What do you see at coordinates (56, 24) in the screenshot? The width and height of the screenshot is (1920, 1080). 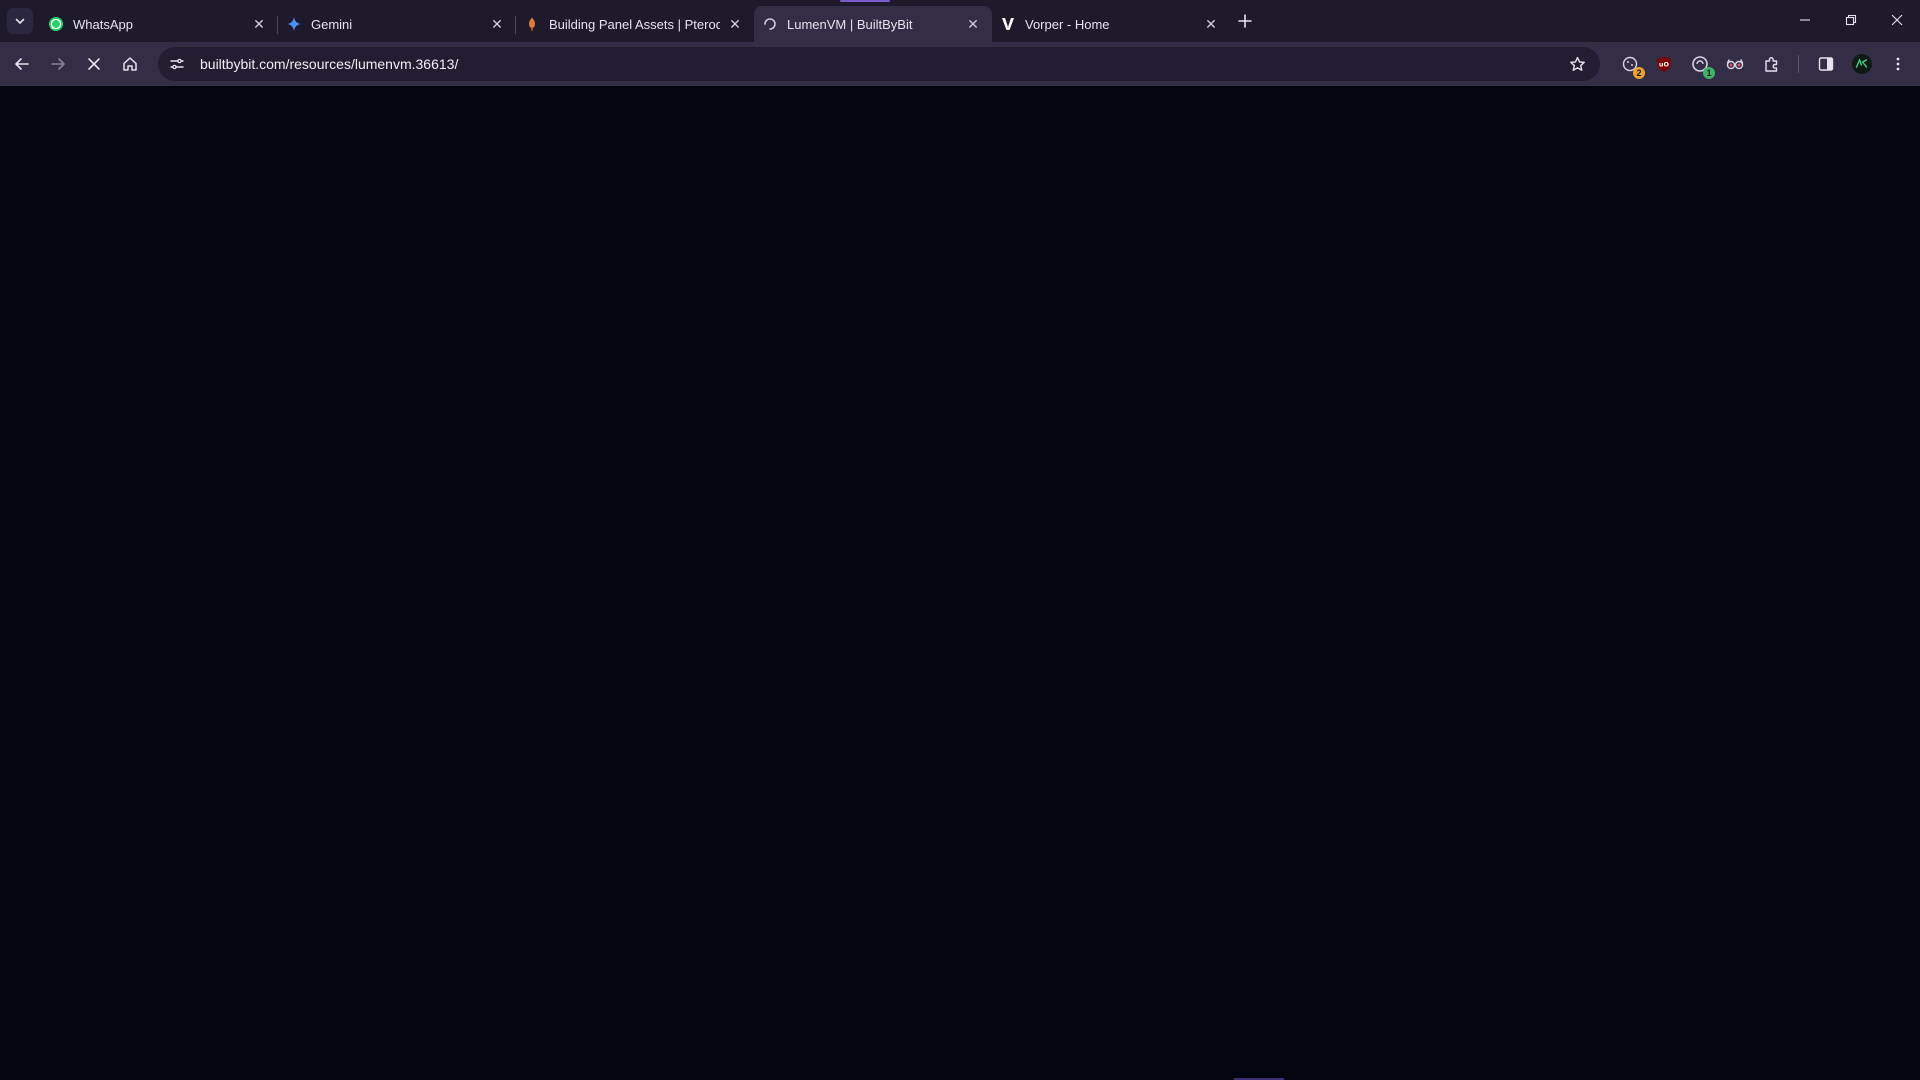 I see `whatsapp-icon` at bounding box center [56, 24].